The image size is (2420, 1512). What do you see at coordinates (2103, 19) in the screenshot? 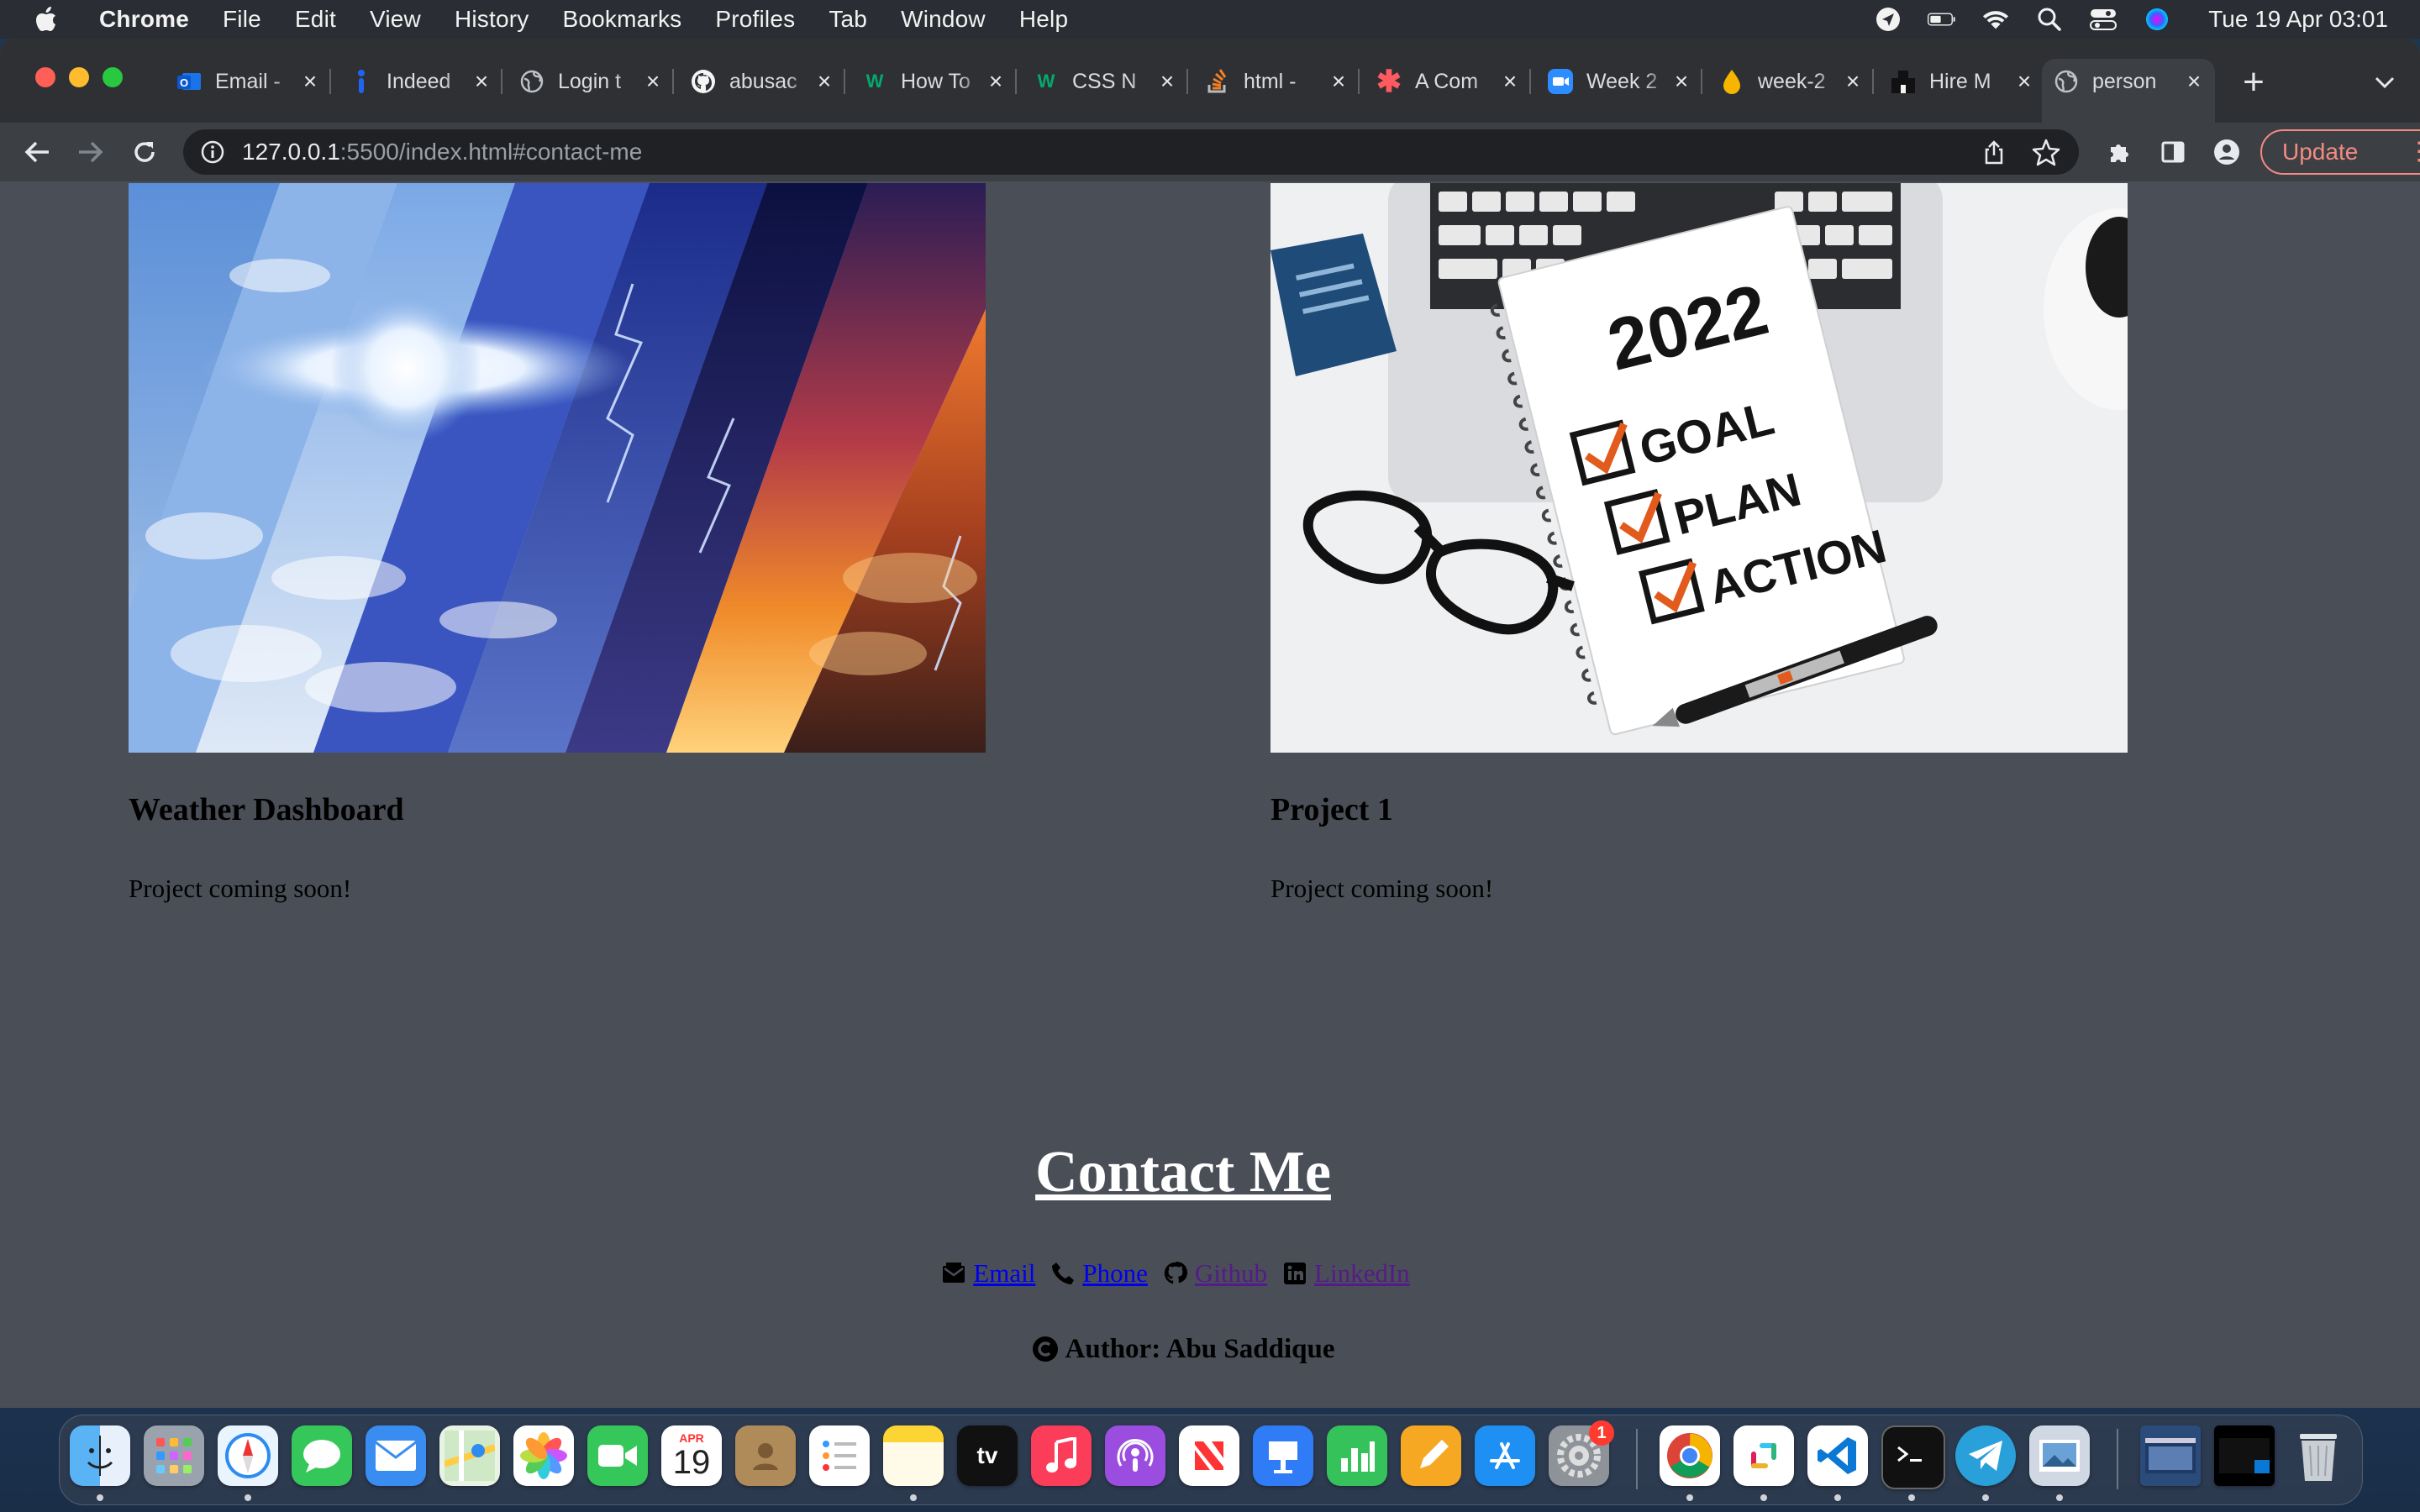
I see `control-center-icon` at bounding box center [2103, 19].